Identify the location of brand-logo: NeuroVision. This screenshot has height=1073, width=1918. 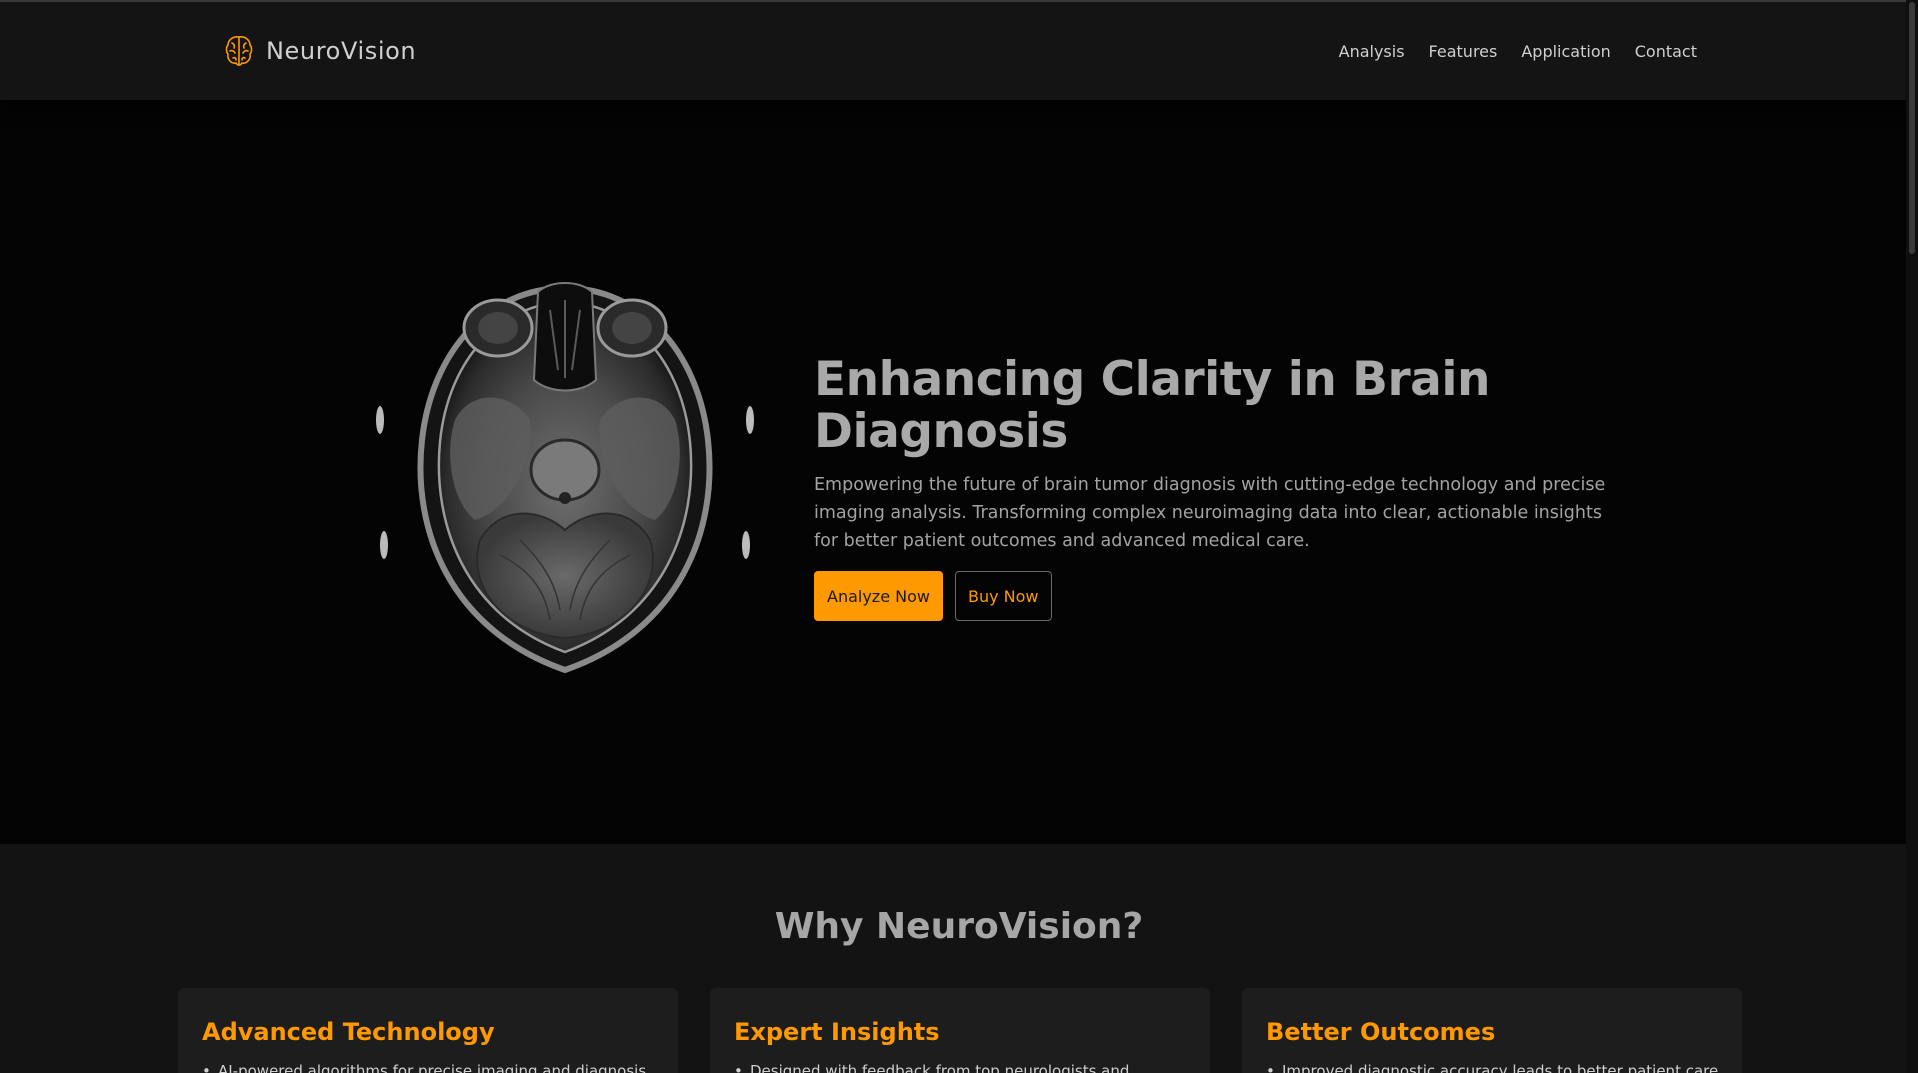
(320, 51).